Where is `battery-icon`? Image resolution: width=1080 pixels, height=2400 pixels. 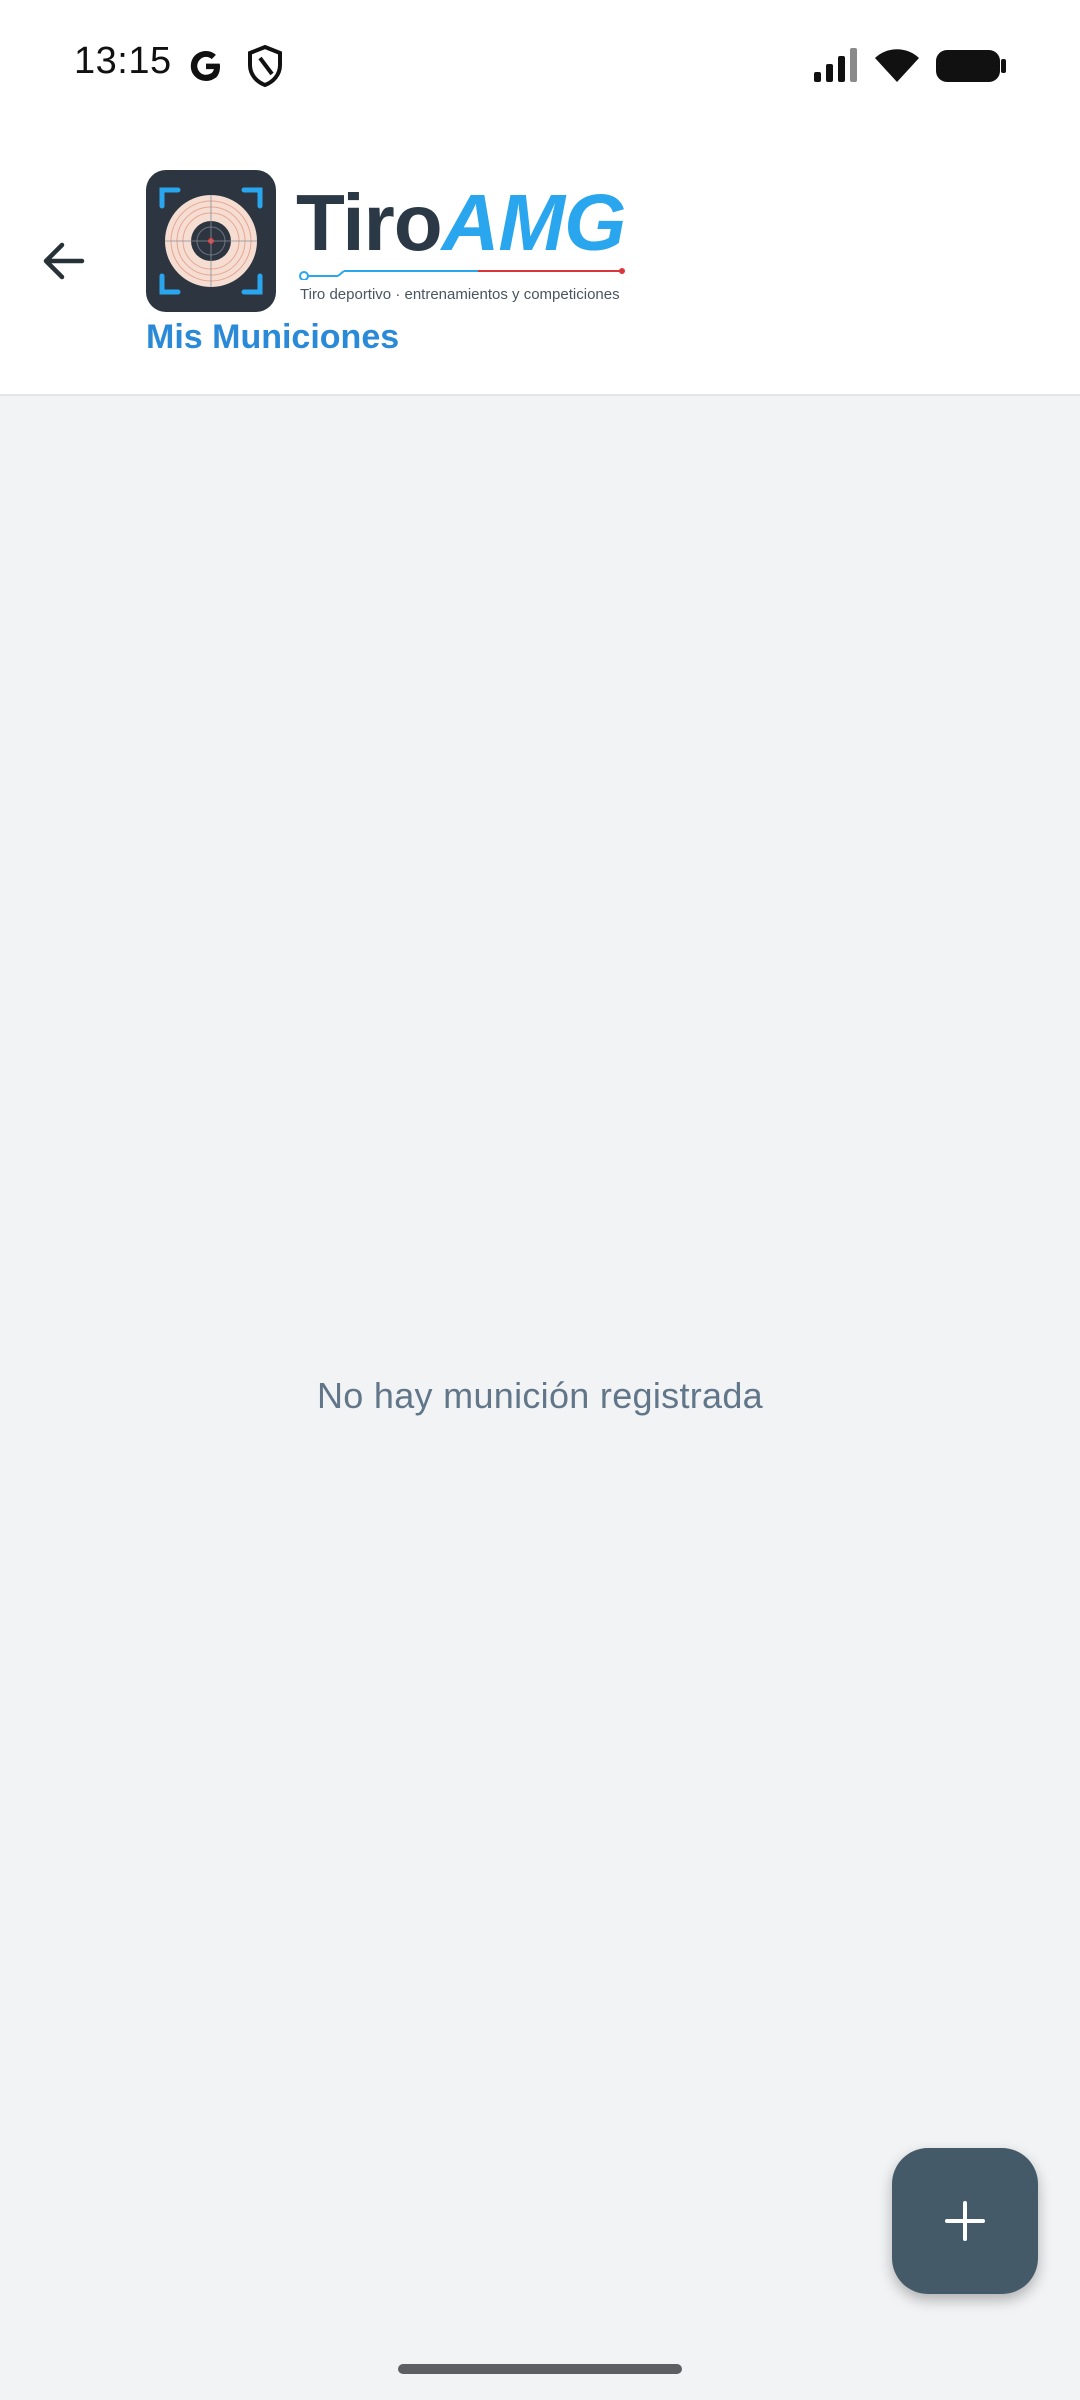
battery-icon is located at coordinates (971, 66).